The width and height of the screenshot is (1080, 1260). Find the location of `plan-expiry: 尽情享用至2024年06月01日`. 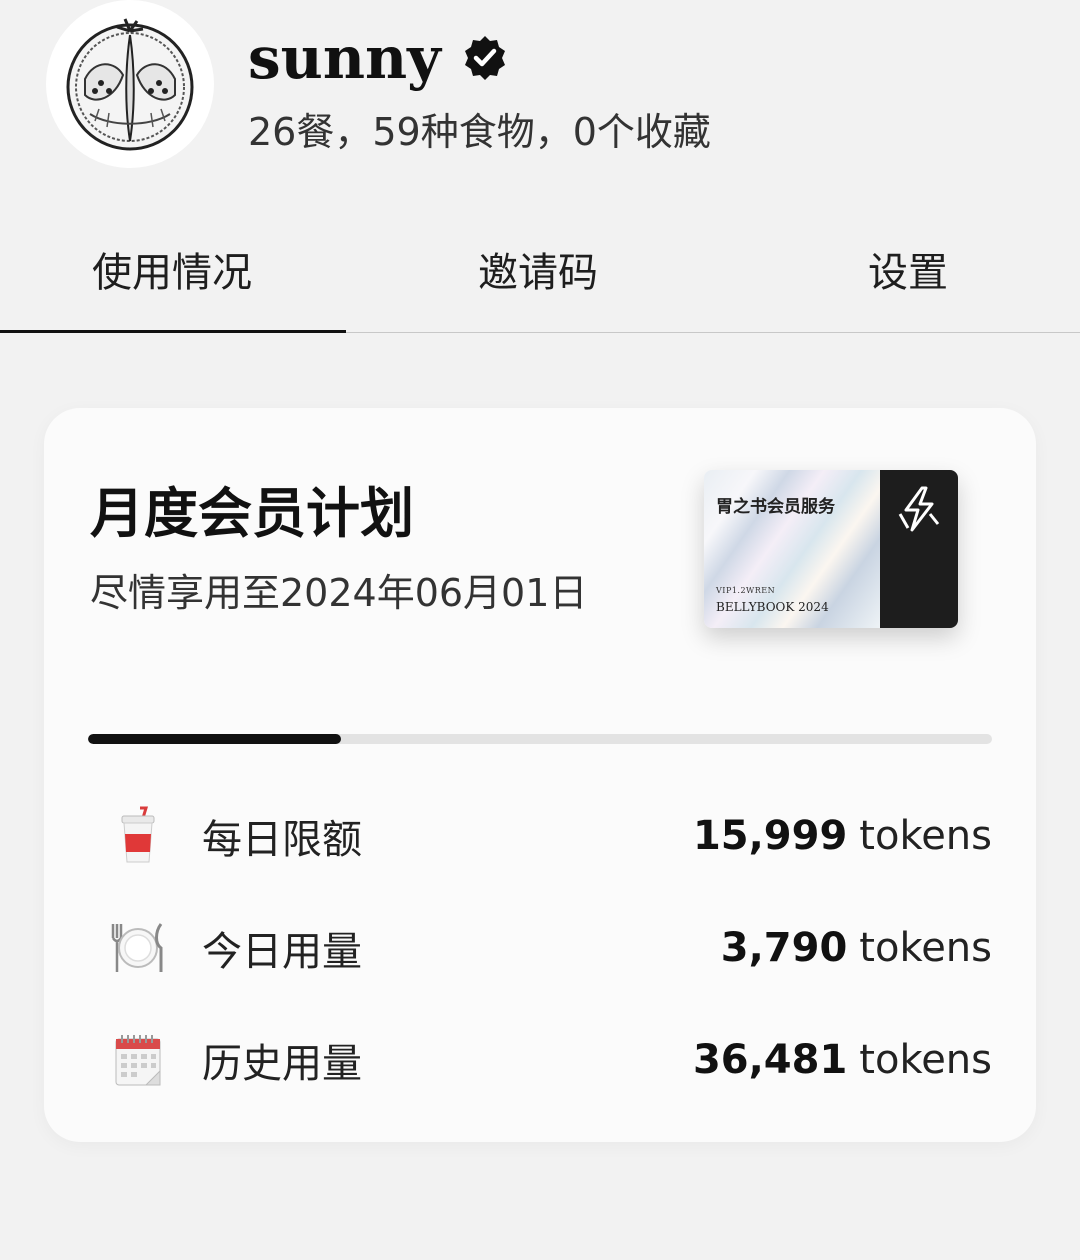

plan-expiry: 尽情享用至2024年06月01日 is located at coordinates (339, 593).